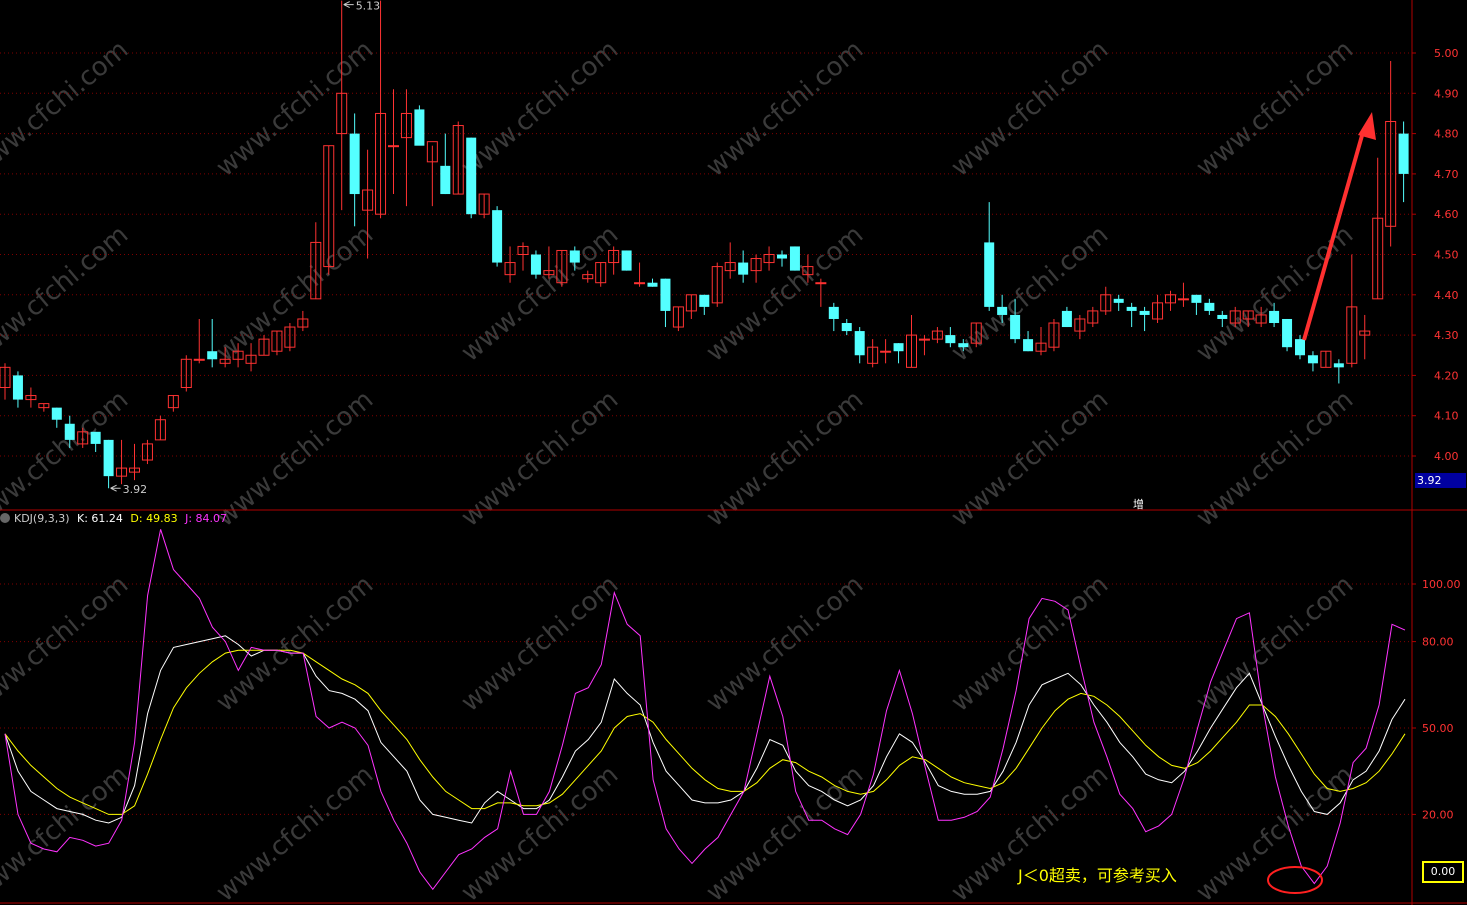 This screenshot has height=905, width=1467. Describe the element at coordinates (1446, 255) in the screenshot. I see `price-tick-label: 4.50` at that location.